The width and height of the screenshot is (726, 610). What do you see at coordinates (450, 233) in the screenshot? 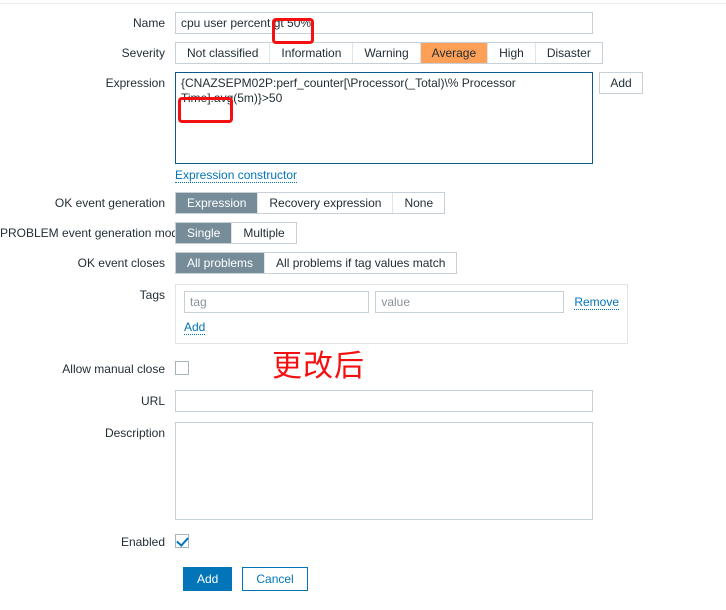
I see `problem-event-generation-mode-field-container: Single Multiple` at bounding box center [450, 233].